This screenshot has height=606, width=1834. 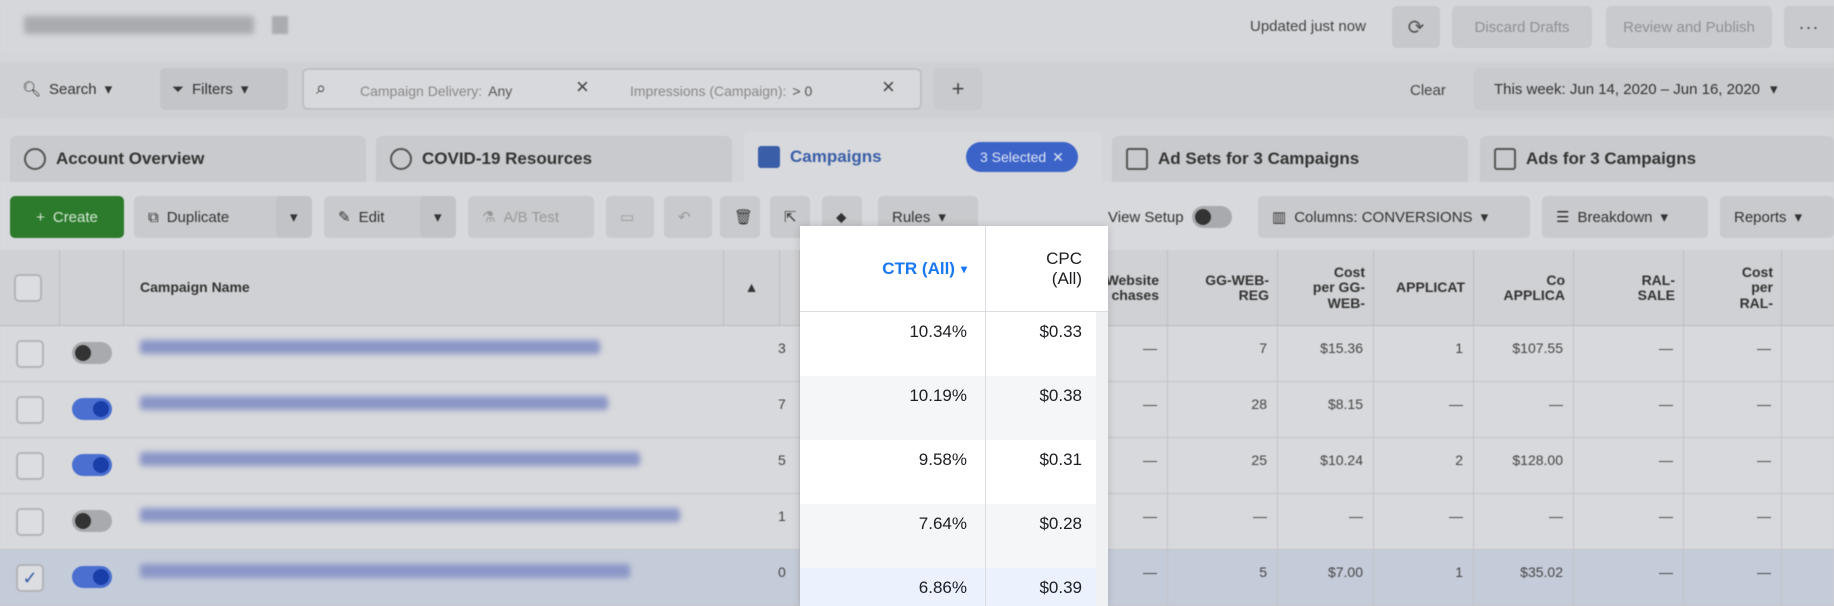 I want to click on panel-row: 10.34% $0.33, so click(x=954, y=344).